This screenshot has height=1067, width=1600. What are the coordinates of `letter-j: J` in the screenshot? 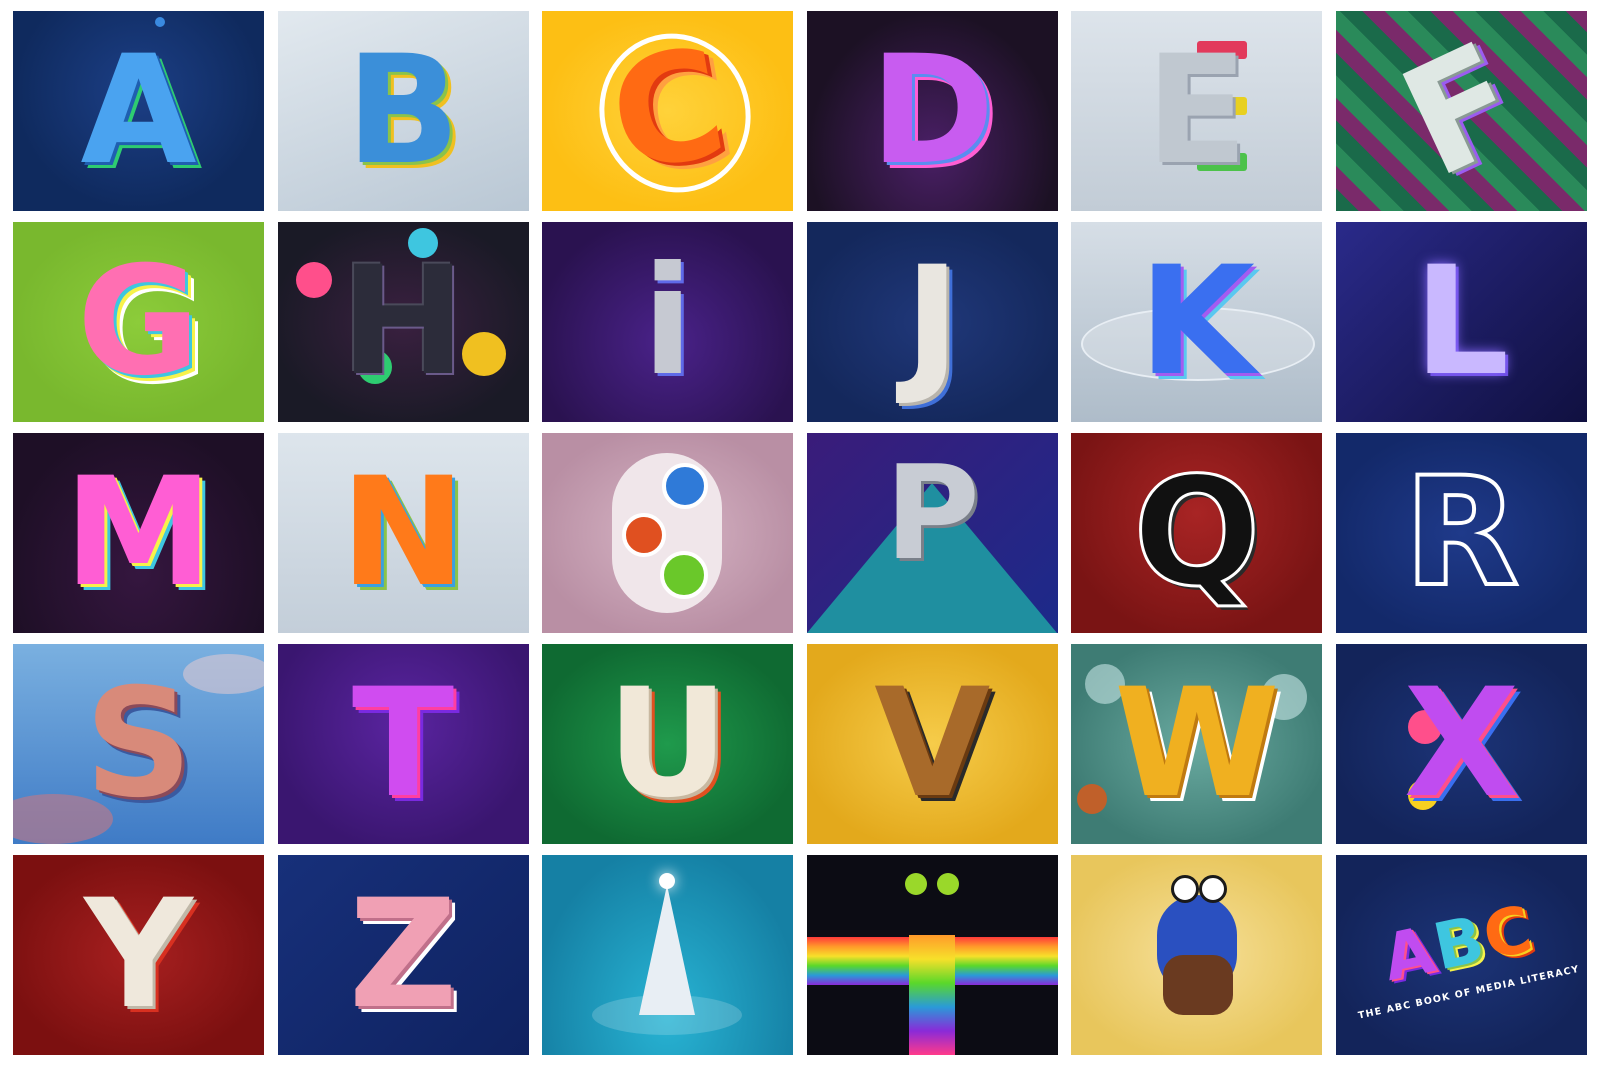 It's located at (932, 322).